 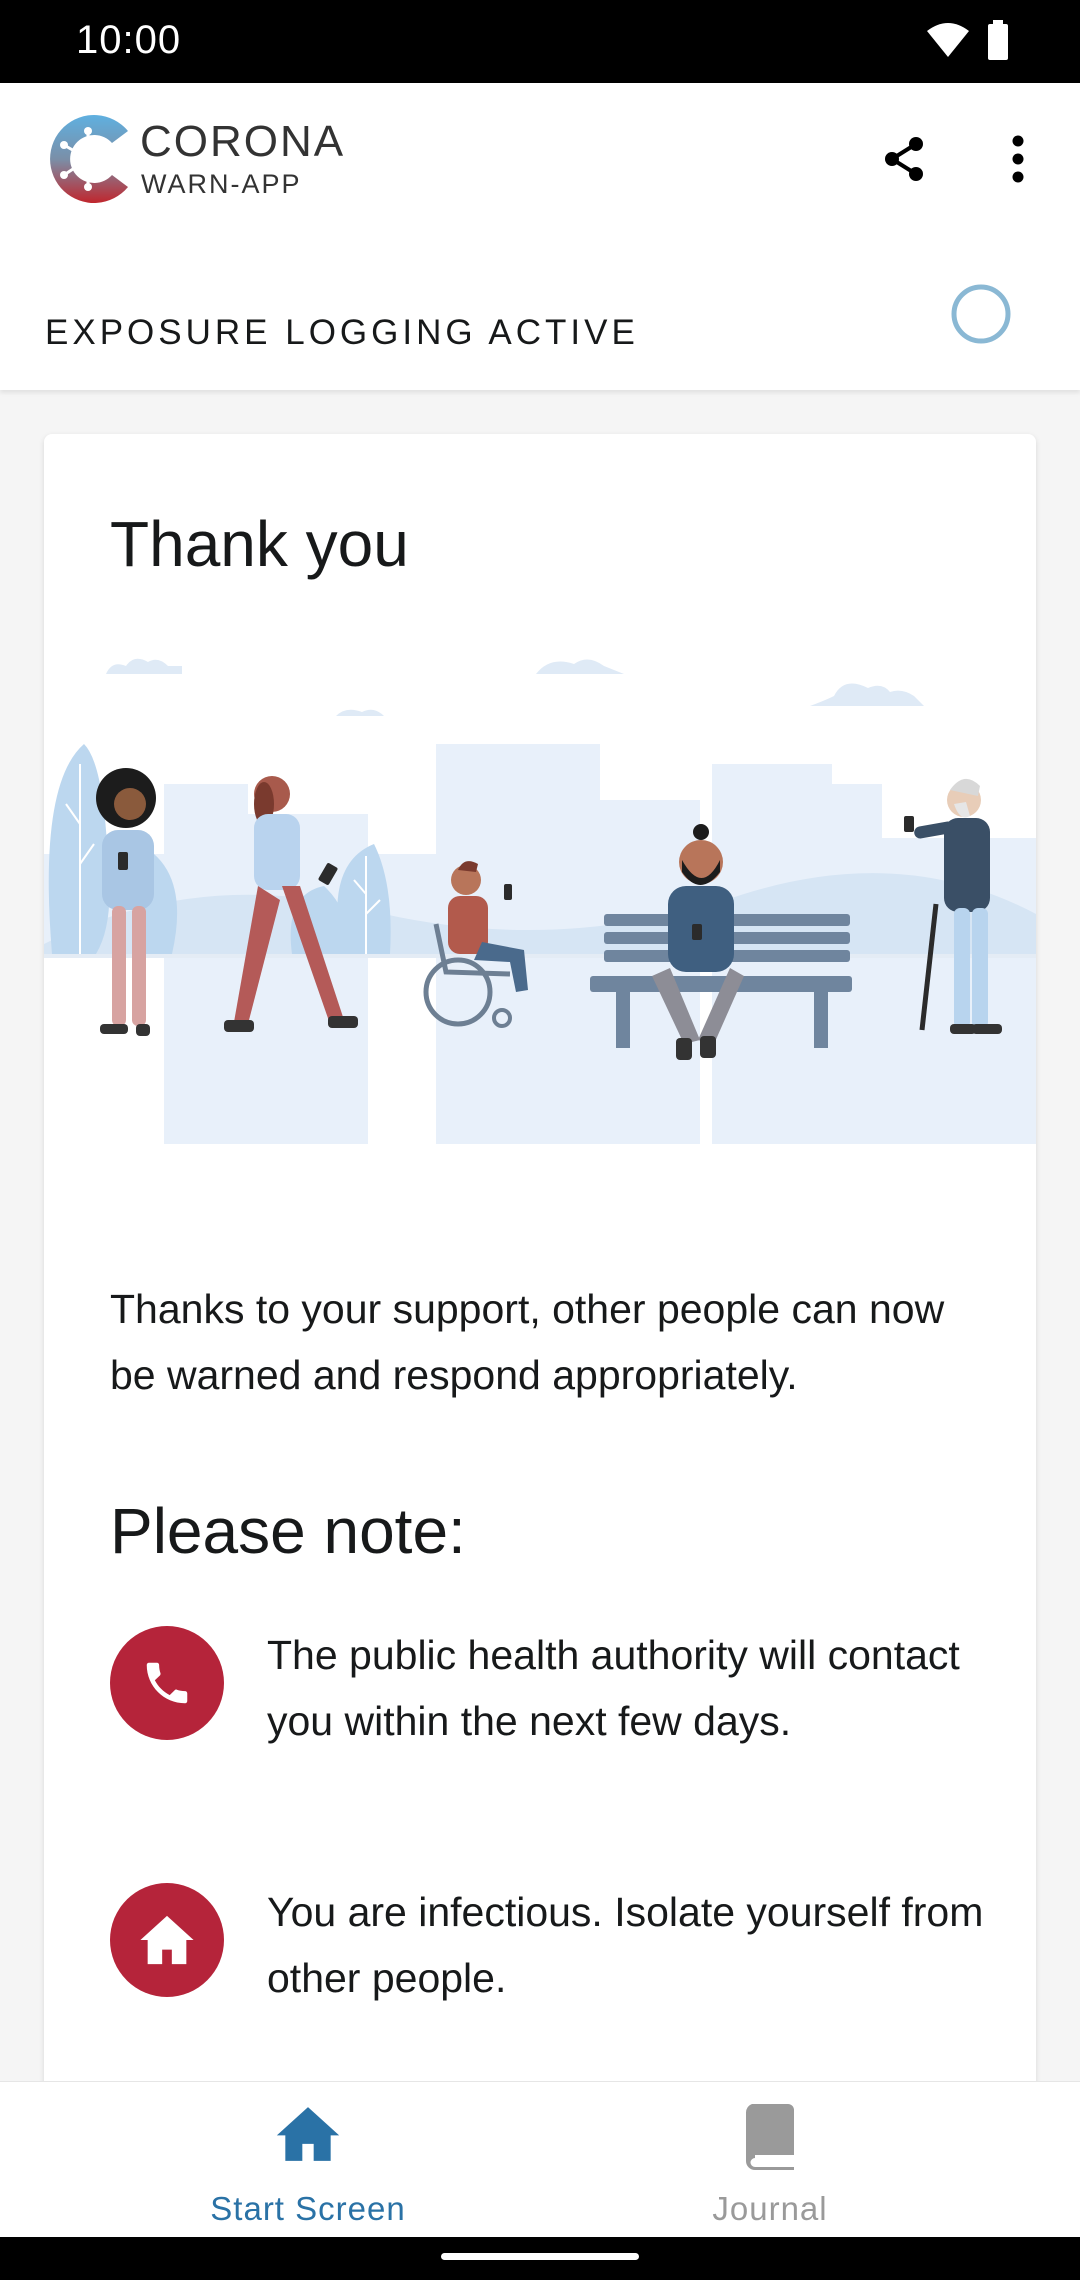 I want to click on share-icon, so click(x=904, y=159).